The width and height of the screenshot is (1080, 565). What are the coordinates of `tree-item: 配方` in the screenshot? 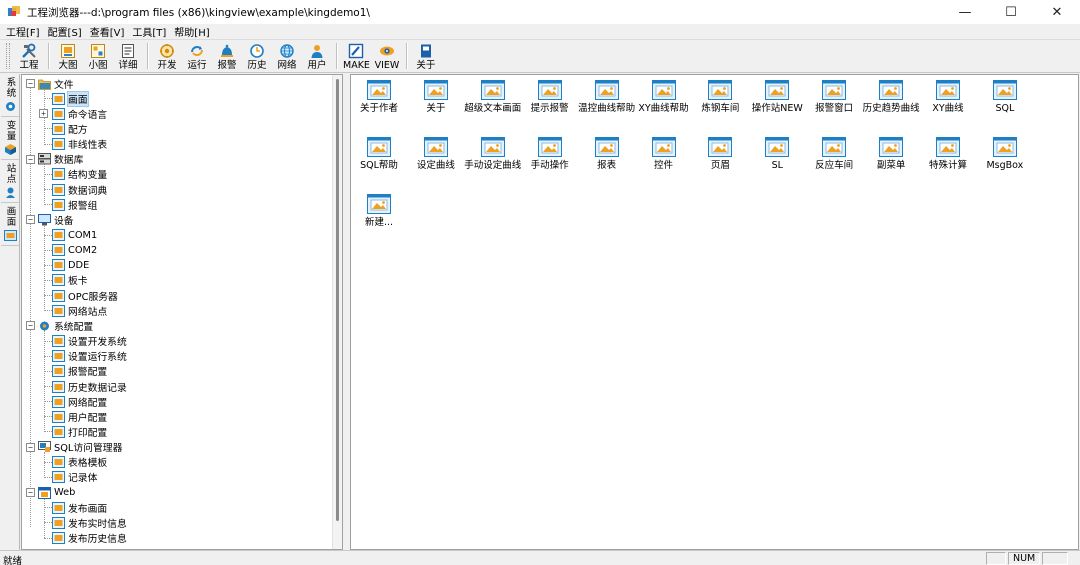 It's located at (63, 128).